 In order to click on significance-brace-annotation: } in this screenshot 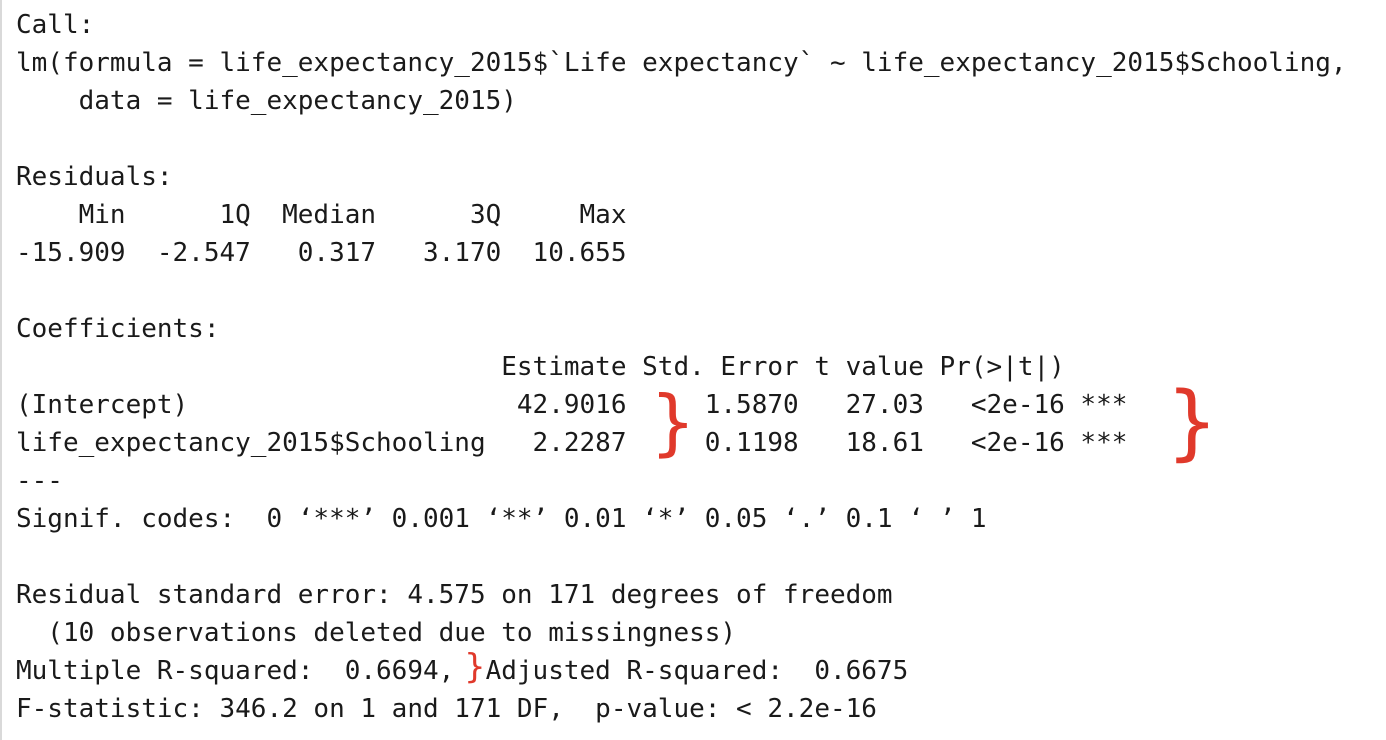, I will do `click(1192, 422)`.